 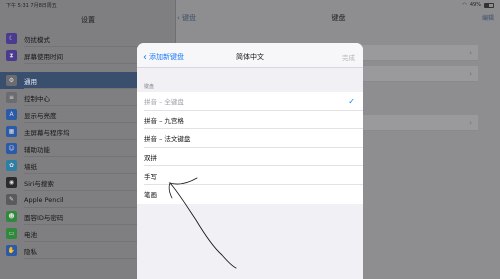 I want to click on sidebar-item-label: 辅助功能, so click(x=37, y=149).